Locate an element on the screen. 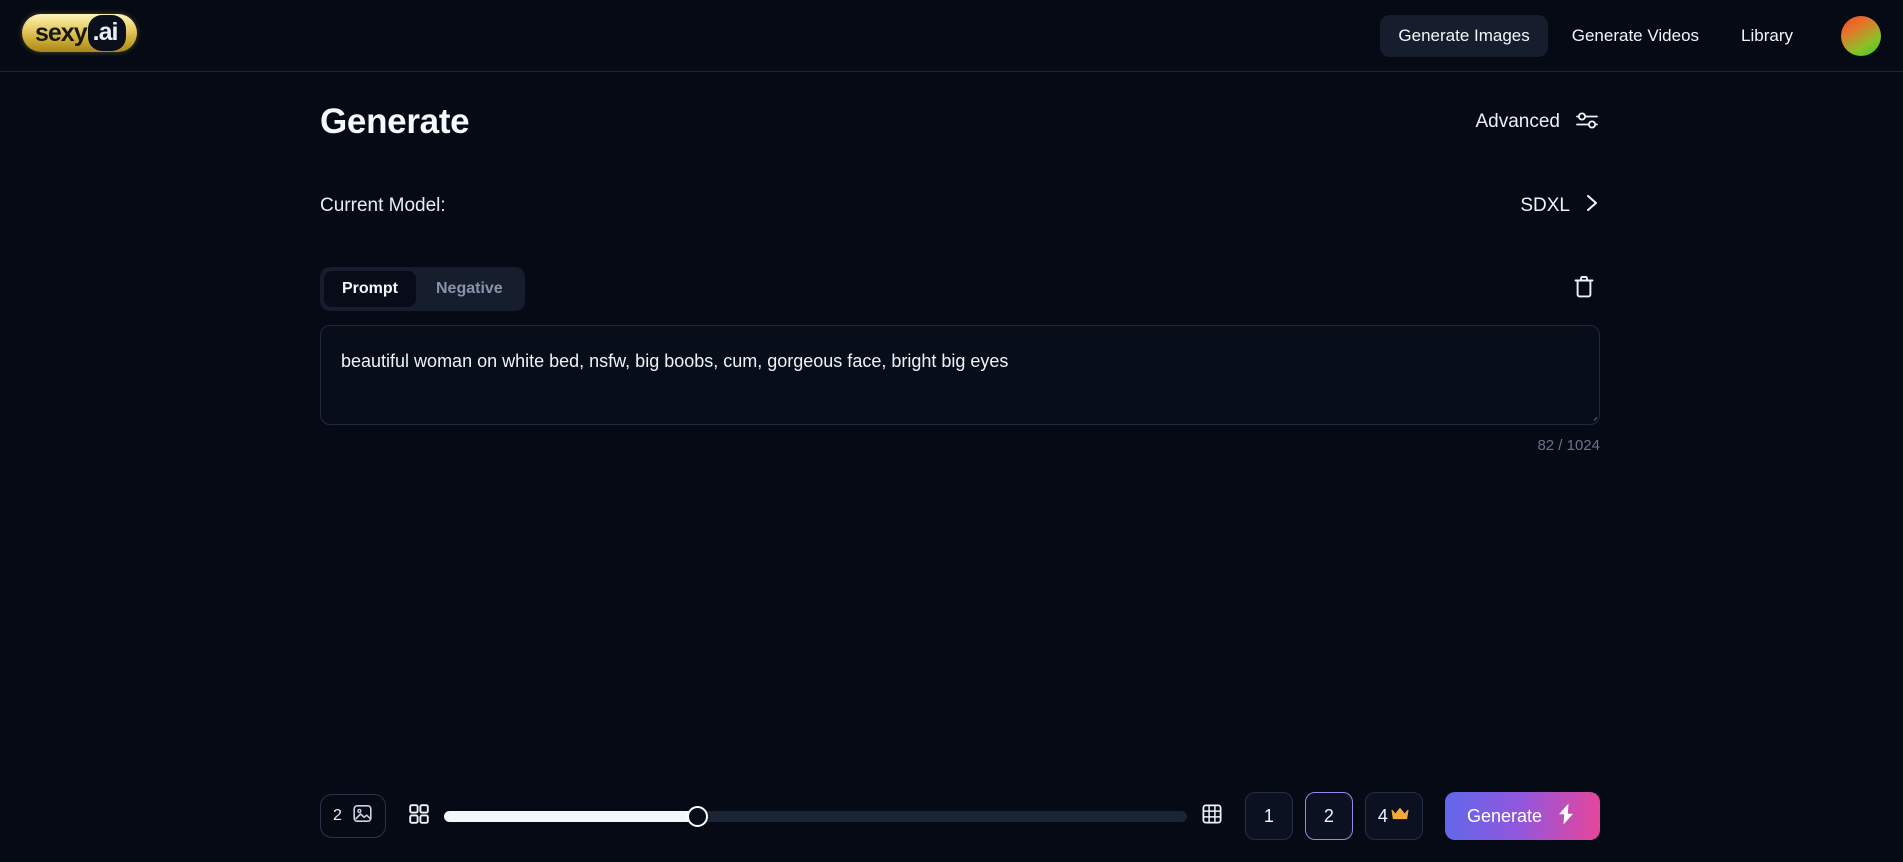 This screenshot has height=862, width=1903. generate-button-label: Generate is located at coordinates (1504, 815).